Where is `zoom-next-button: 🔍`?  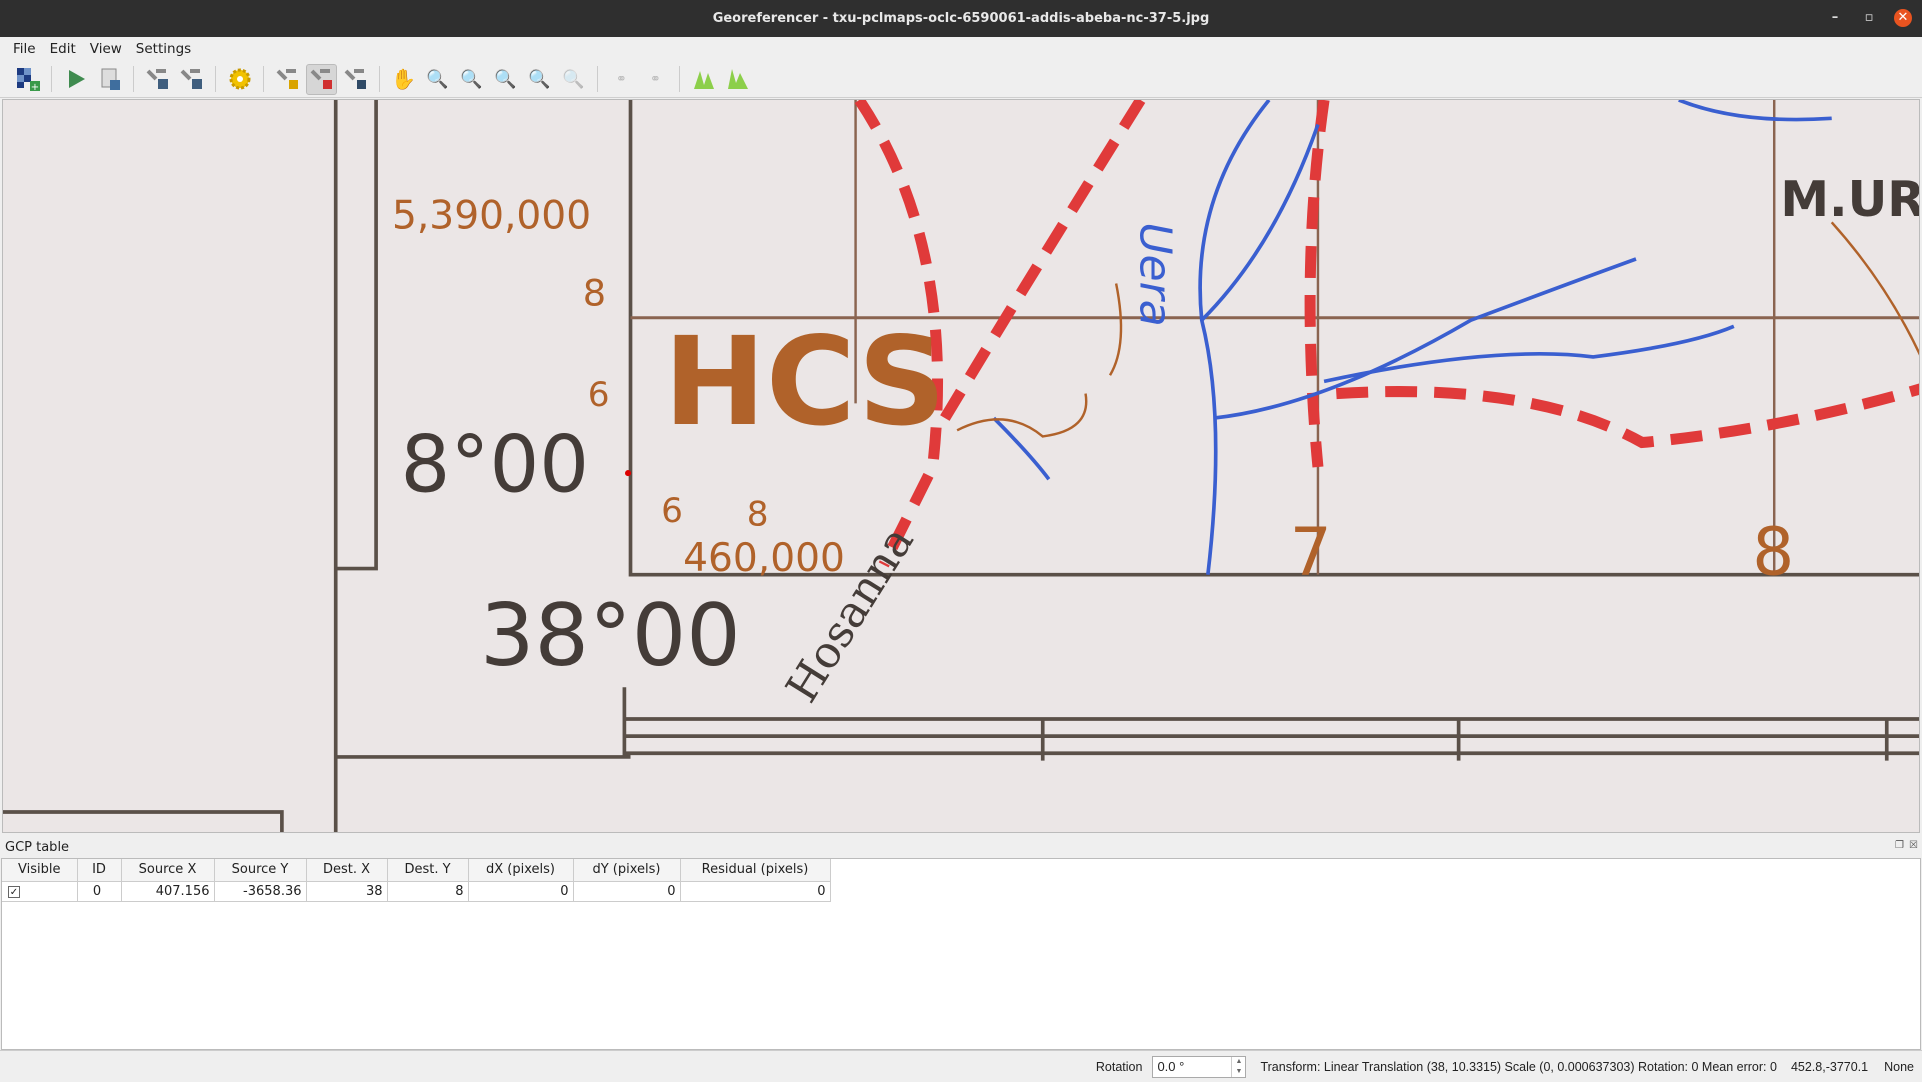 zoom-next-button: 🔍 is located at coordinates (573, 79).